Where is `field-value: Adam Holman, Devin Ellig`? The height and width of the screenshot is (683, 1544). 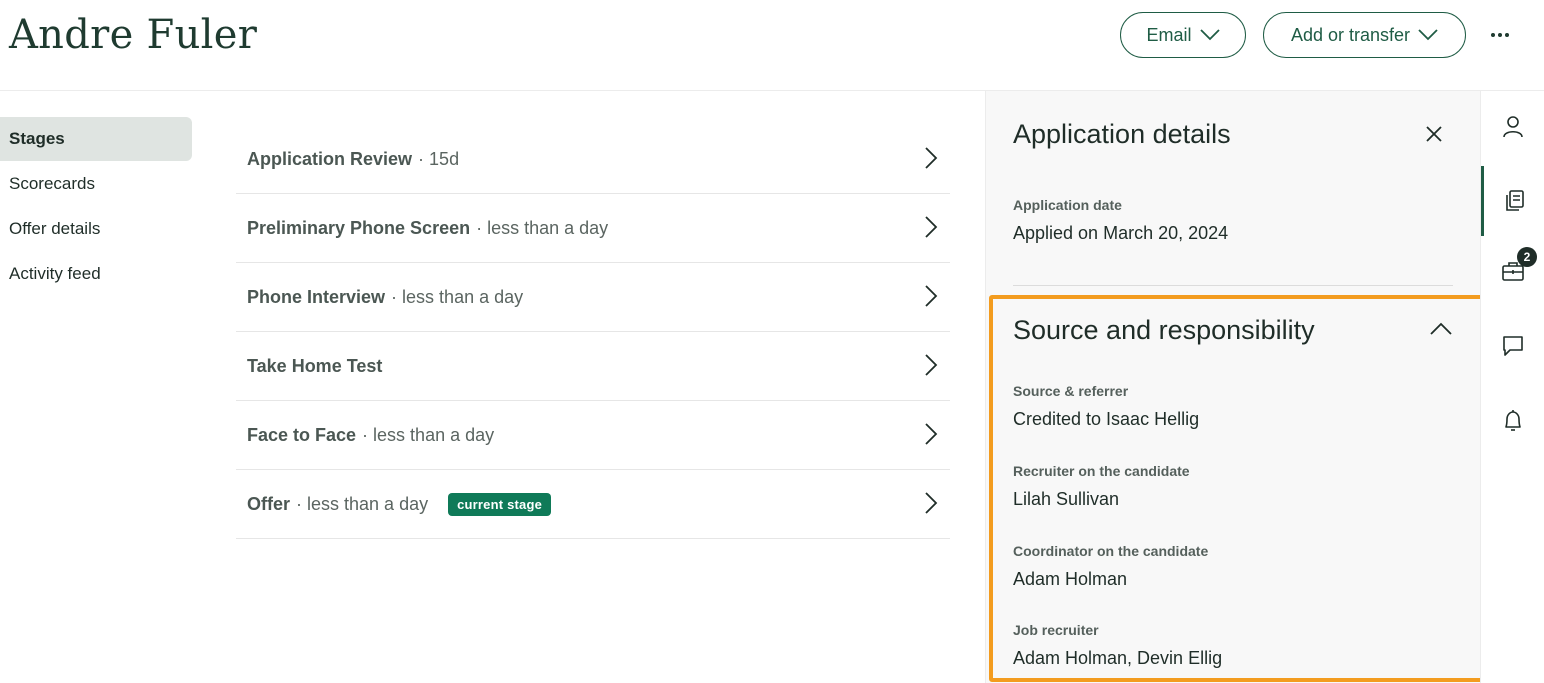 field-value: Adam Holman, Devin Ellig is located at coordinates (1118, 658).